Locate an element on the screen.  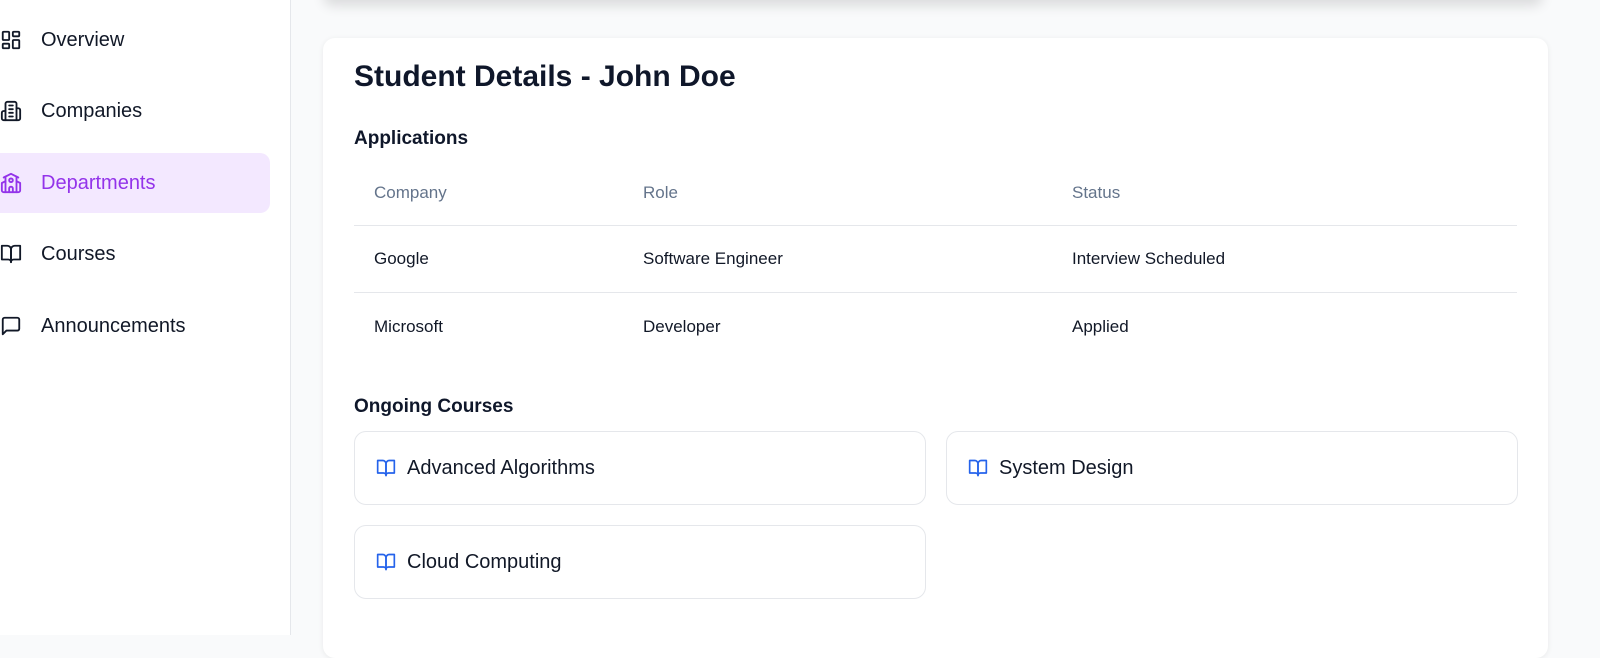
sidebar-item-departments: Departments is located at coordinates (135, 183).